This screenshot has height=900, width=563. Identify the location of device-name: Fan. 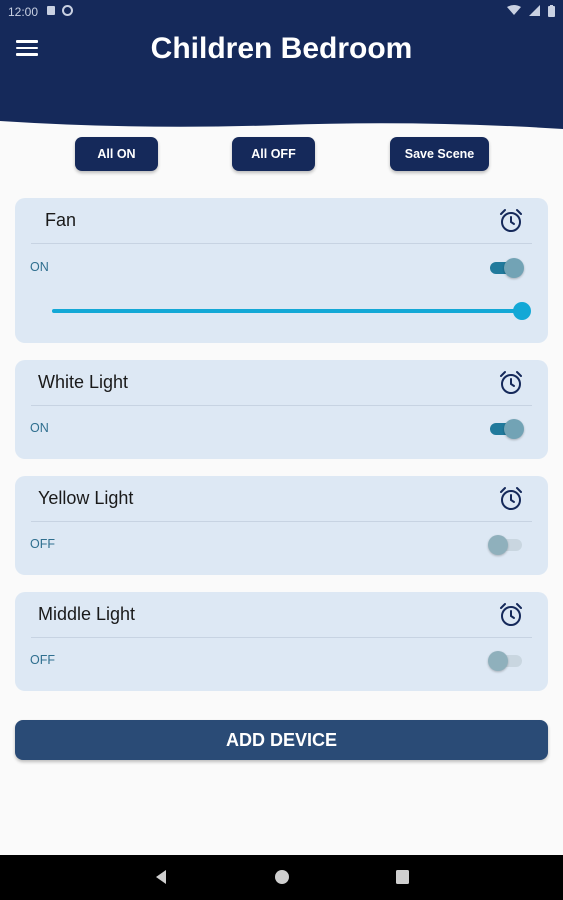
(61, 220).